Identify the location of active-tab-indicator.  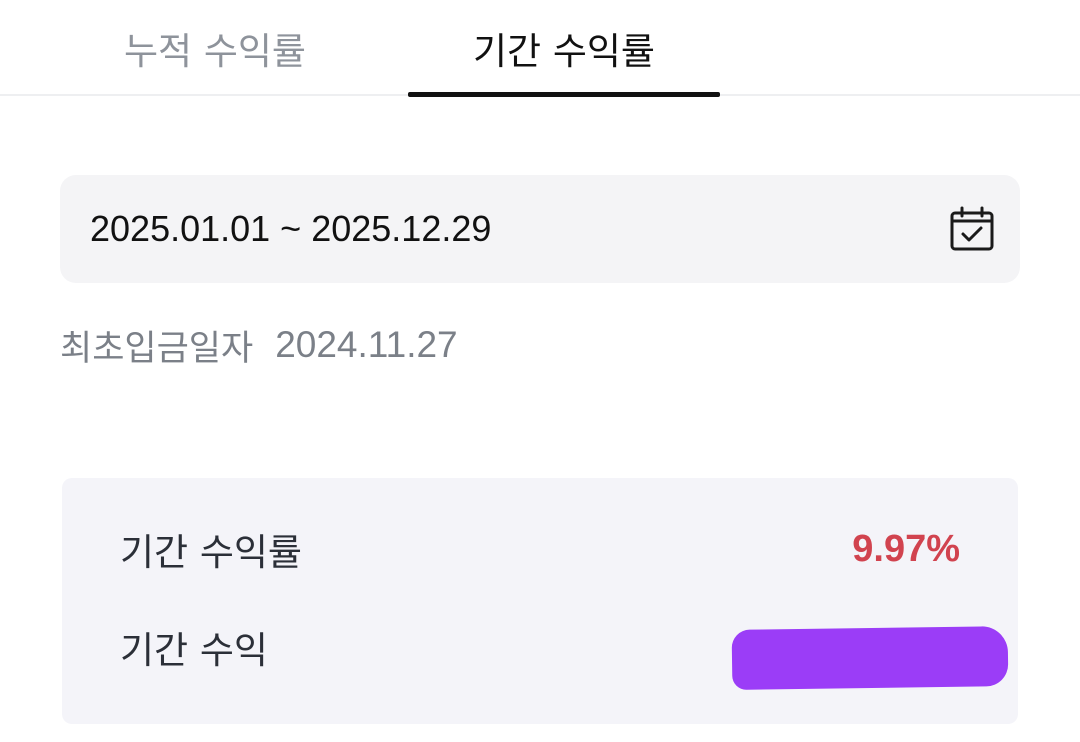
(564, 94).